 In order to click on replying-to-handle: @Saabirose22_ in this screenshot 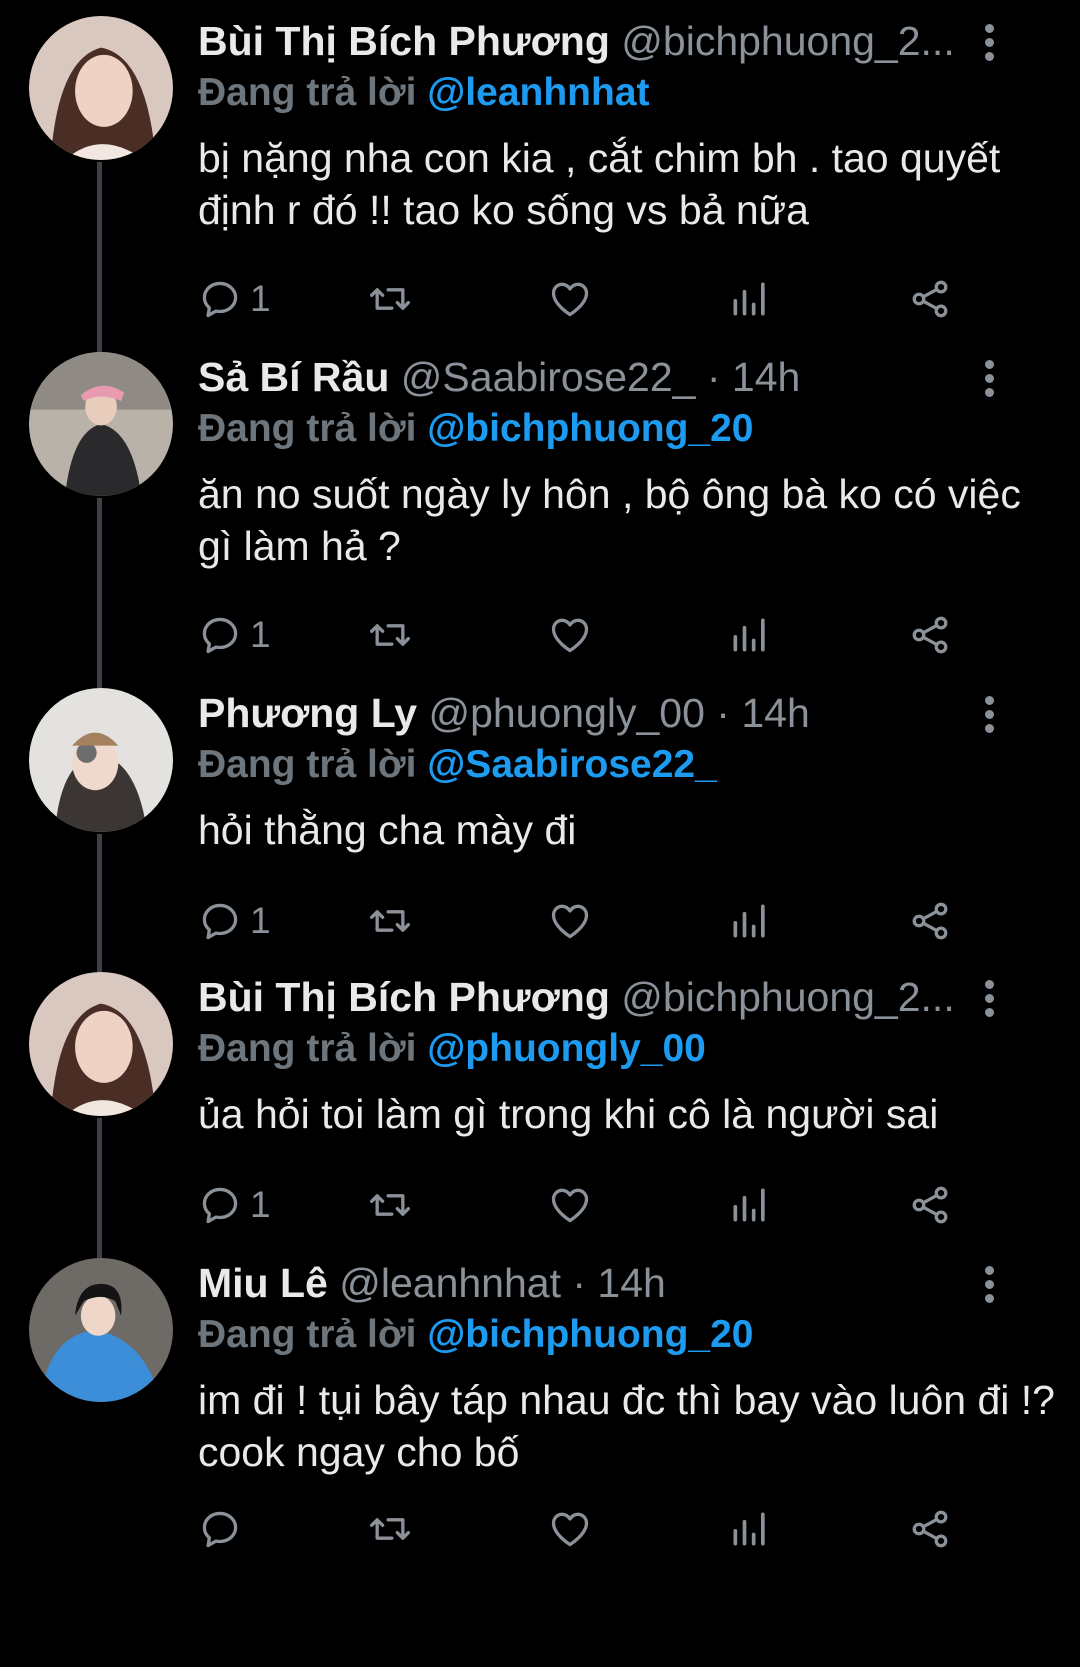, I will do `click(572, 764)`.